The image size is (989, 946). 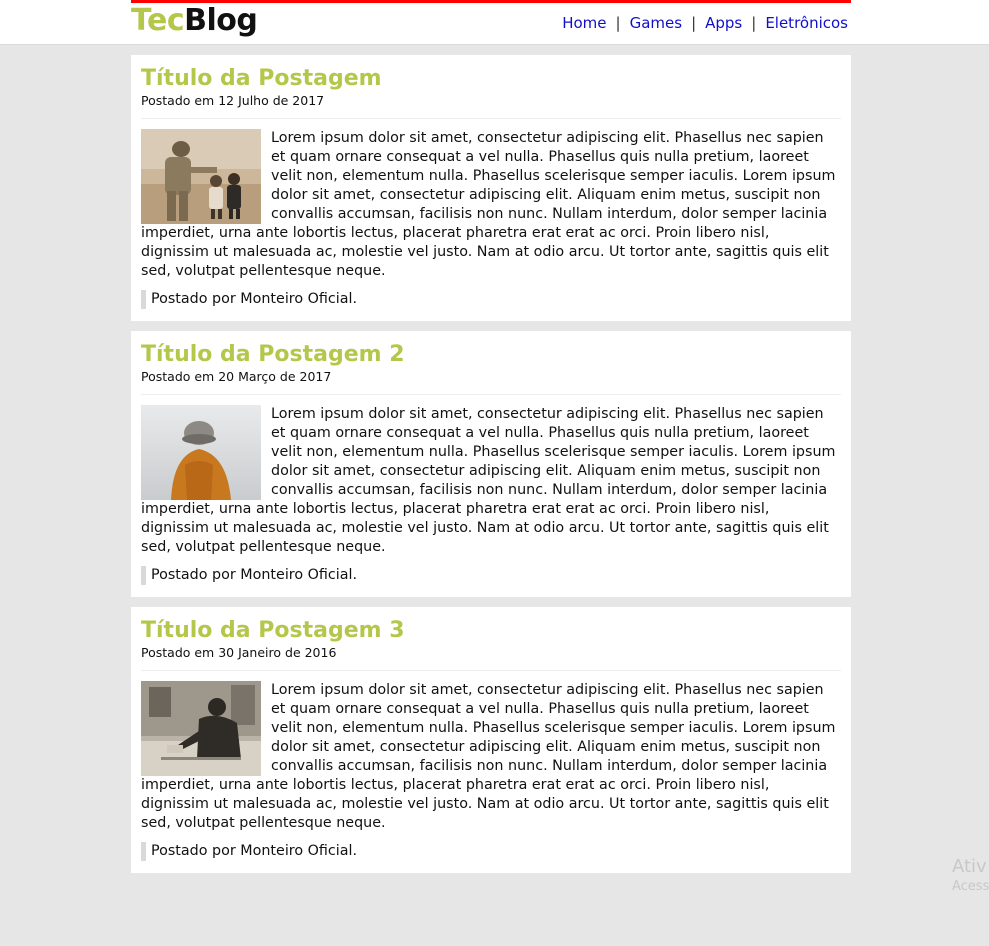 I want to click on main-nav: Home | Games | Apps | Eletrônicos, so click(x=705, y=23).